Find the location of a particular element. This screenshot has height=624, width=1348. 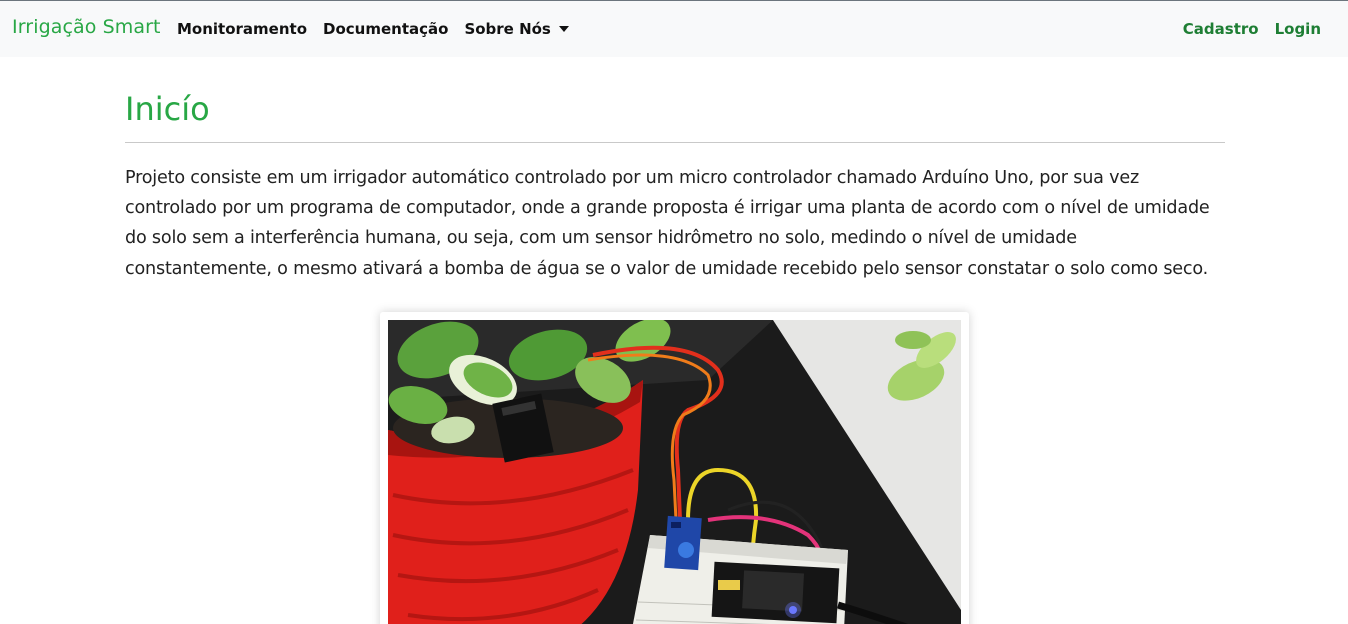

nav-dropdown-sobre-nos: Sobre Nós is located at coordinates (516, 29).